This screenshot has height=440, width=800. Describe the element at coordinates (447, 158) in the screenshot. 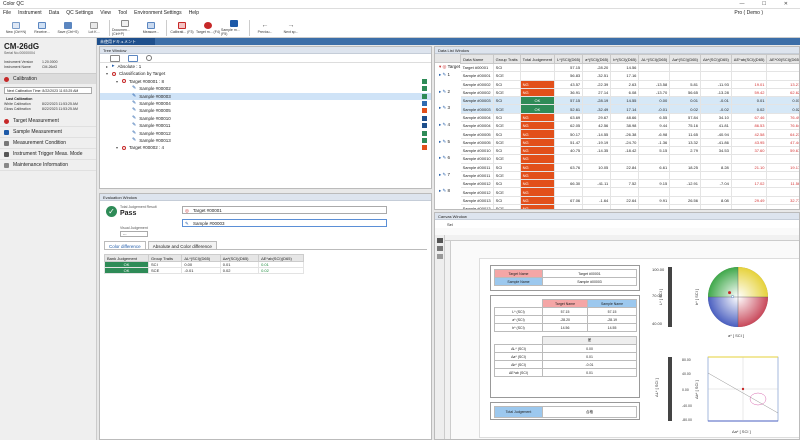

I see `data-tree-item: ▸ ✎ 6` at that location.